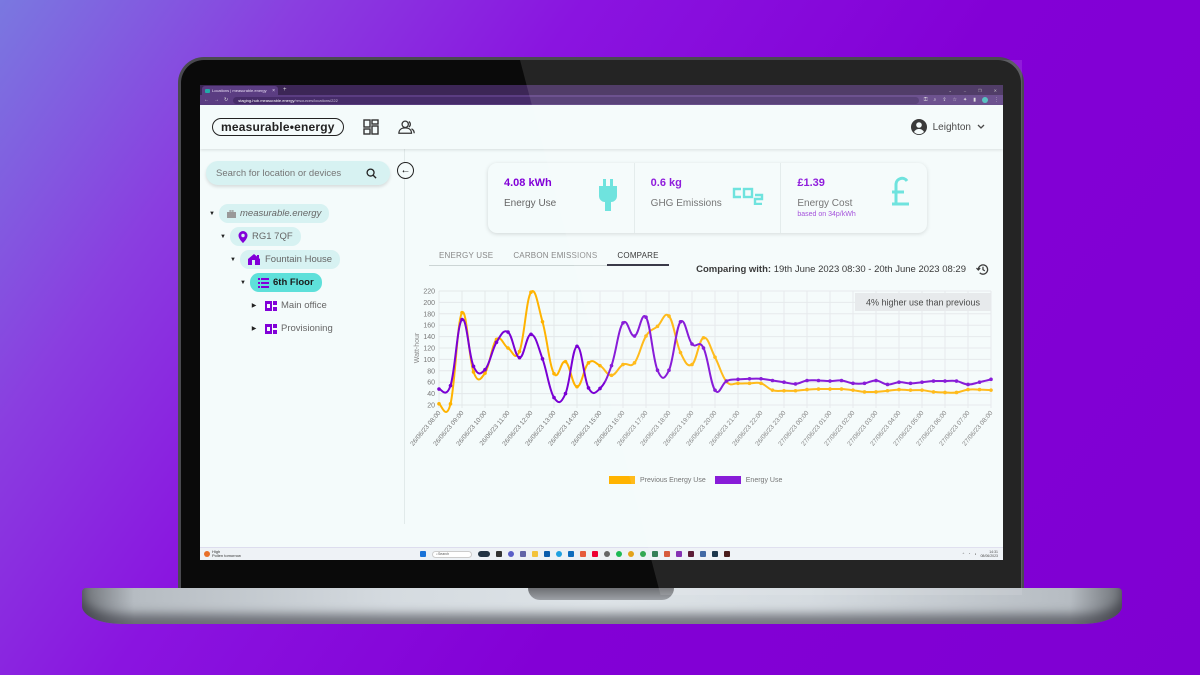 This screenshot has width=1200, height=675. Describe the element at coordinates (969, 554) in the screenshot. I see `wifi-icon: ◔` at that location.